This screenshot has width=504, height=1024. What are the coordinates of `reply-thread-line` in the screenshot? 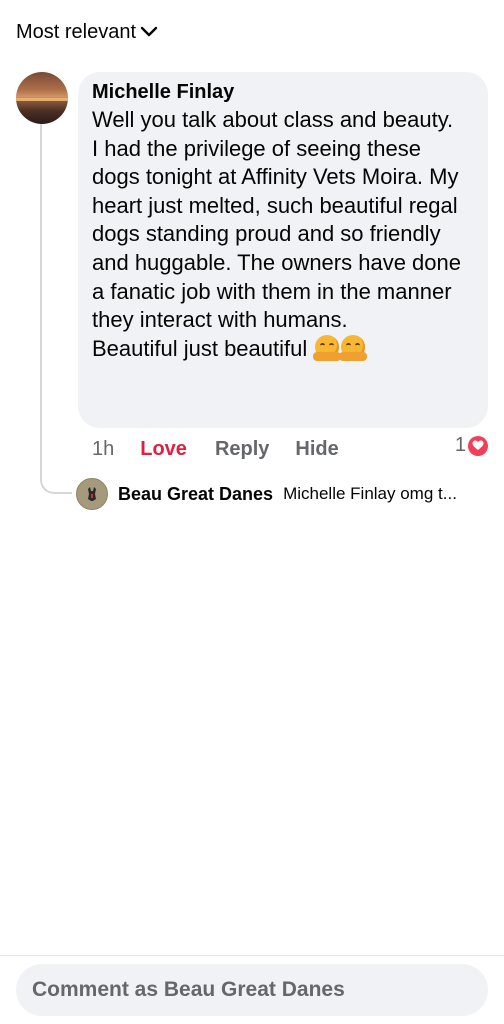 It's located at (56, 309).